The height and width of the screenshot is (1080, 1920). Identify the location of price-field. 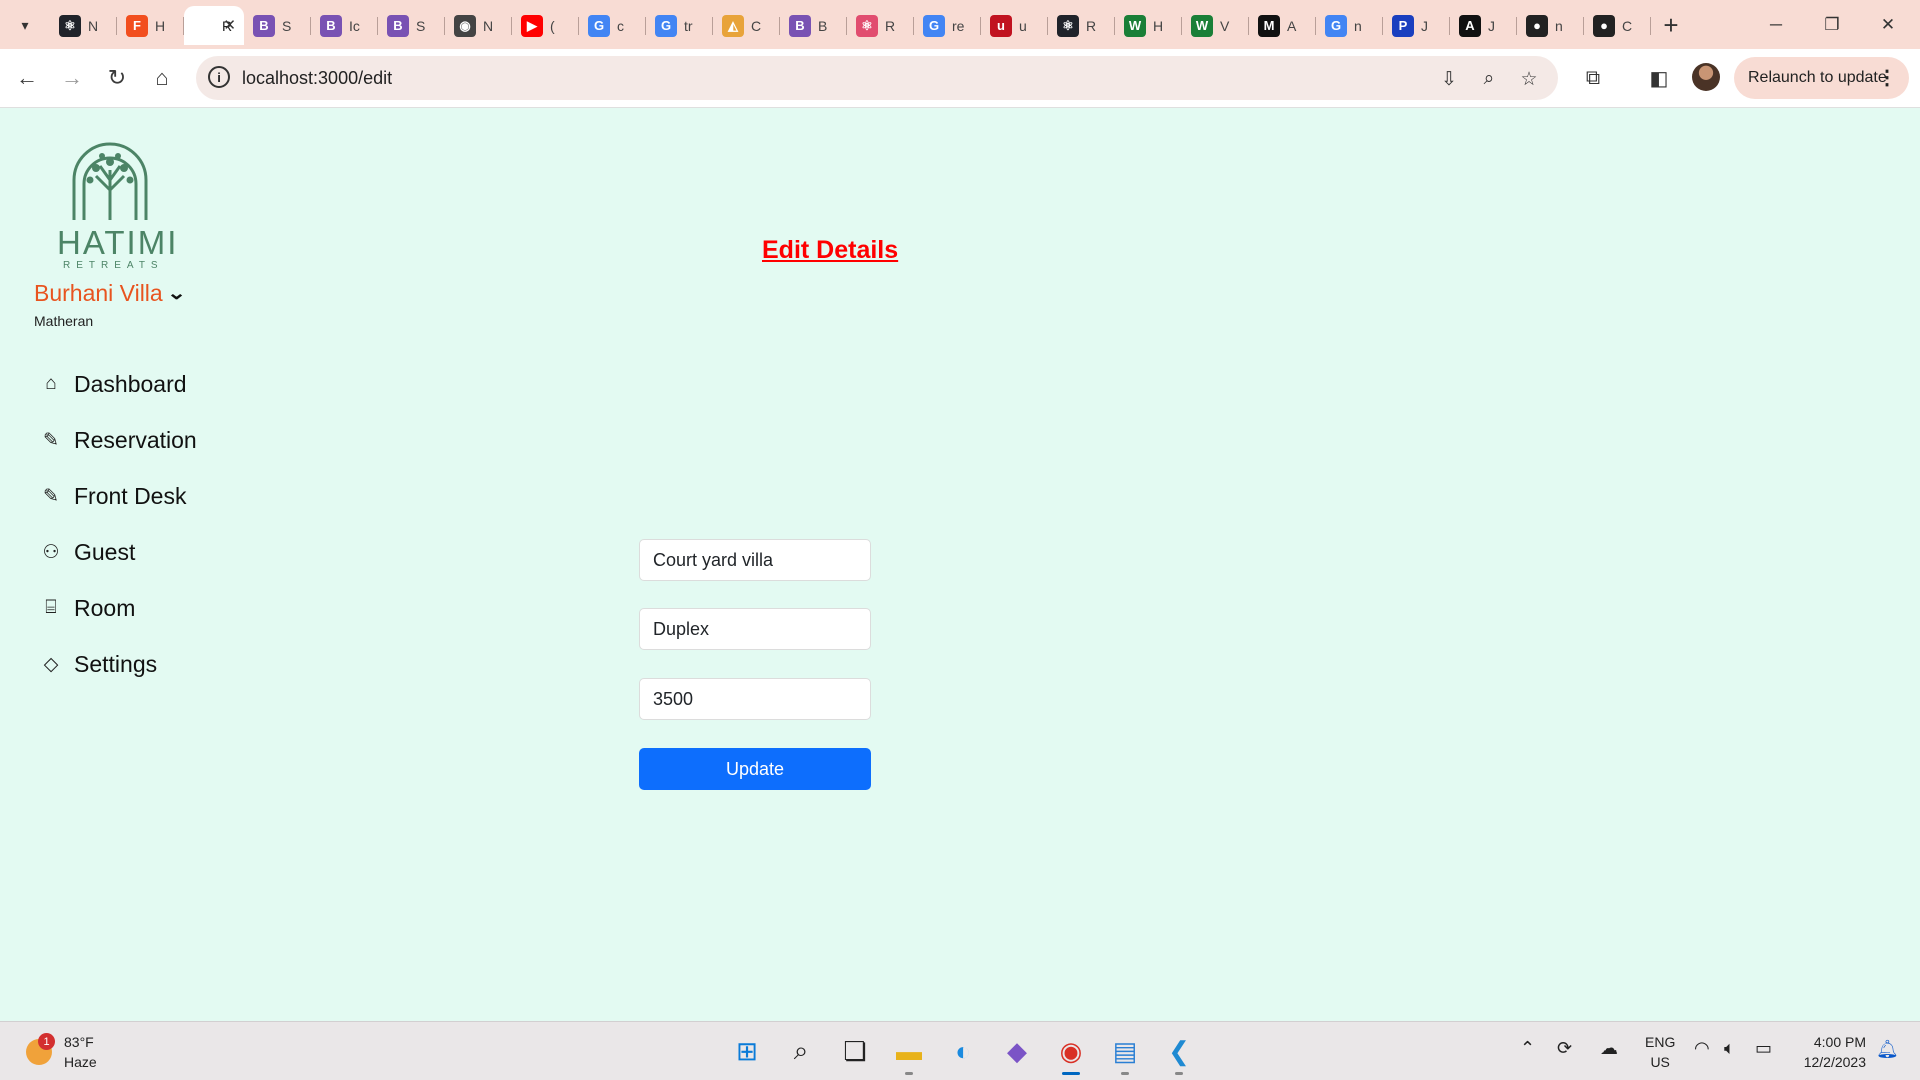
(755, 699).